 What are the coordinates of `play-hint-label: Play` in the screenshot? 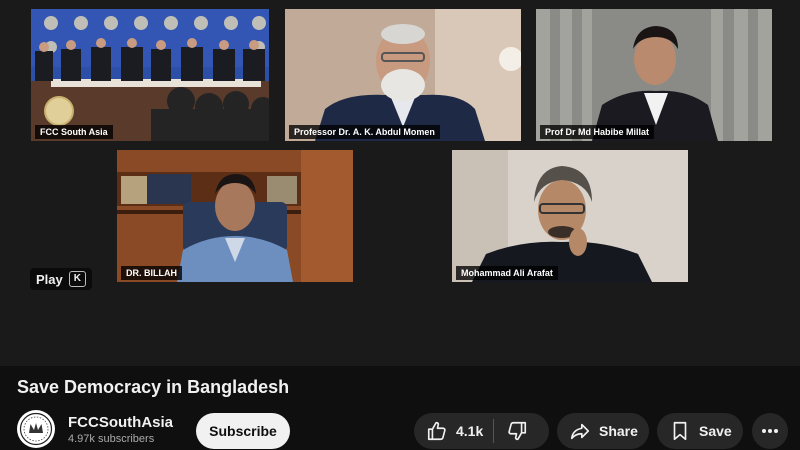 It's located at (49, 279).